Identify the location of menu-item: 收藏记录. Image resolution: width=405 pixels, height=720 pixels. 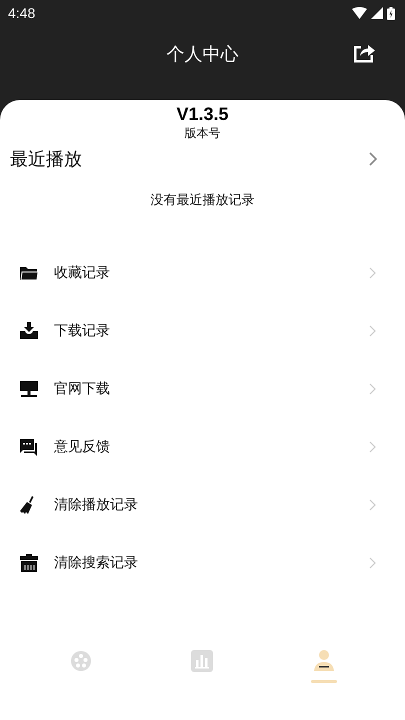
(202, 273).